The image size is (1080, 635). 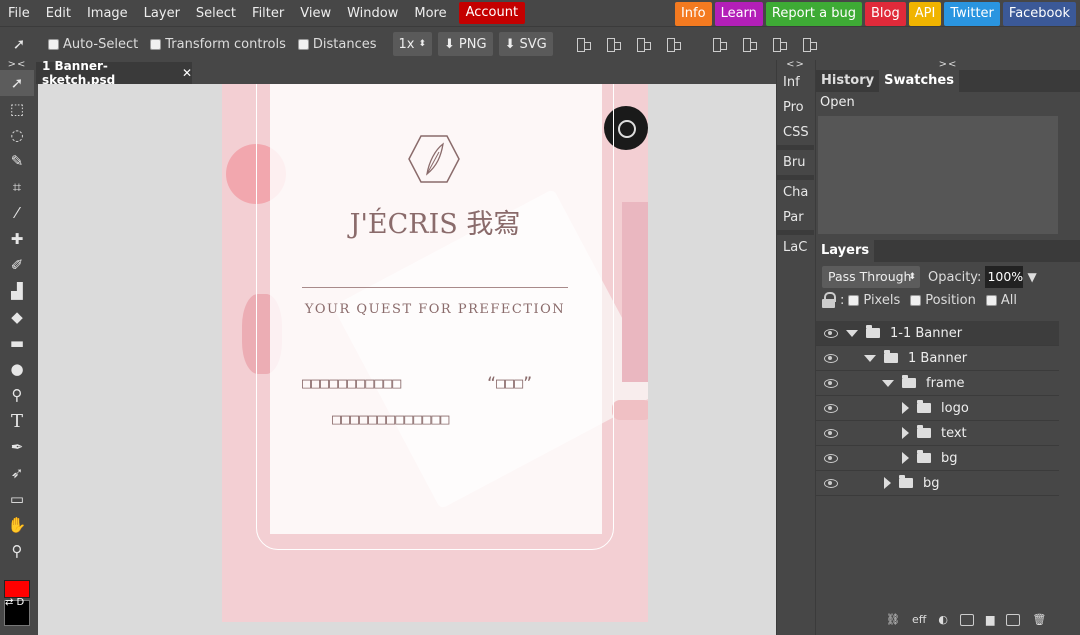 What do you see at coordinates (17, 239) in the screenshot?
I see `healing-tool-icon: ✚` at bounding box center [17, 239].